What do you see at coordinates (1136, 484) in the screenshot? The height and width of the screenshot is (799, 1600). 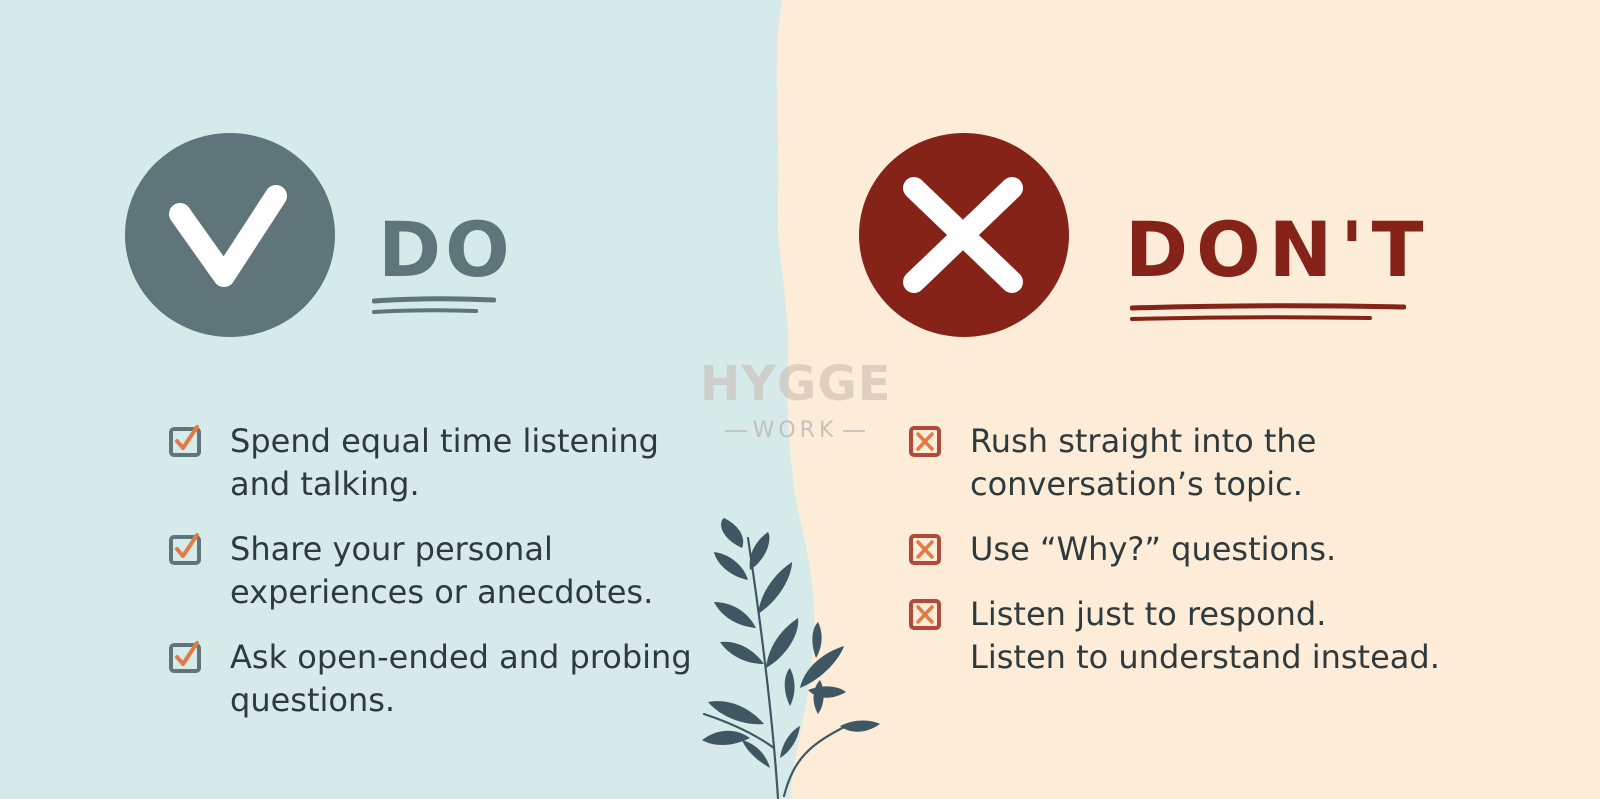 I see `dont-item-line2: conversation’s topic.` at bounding box center [1136, 484].